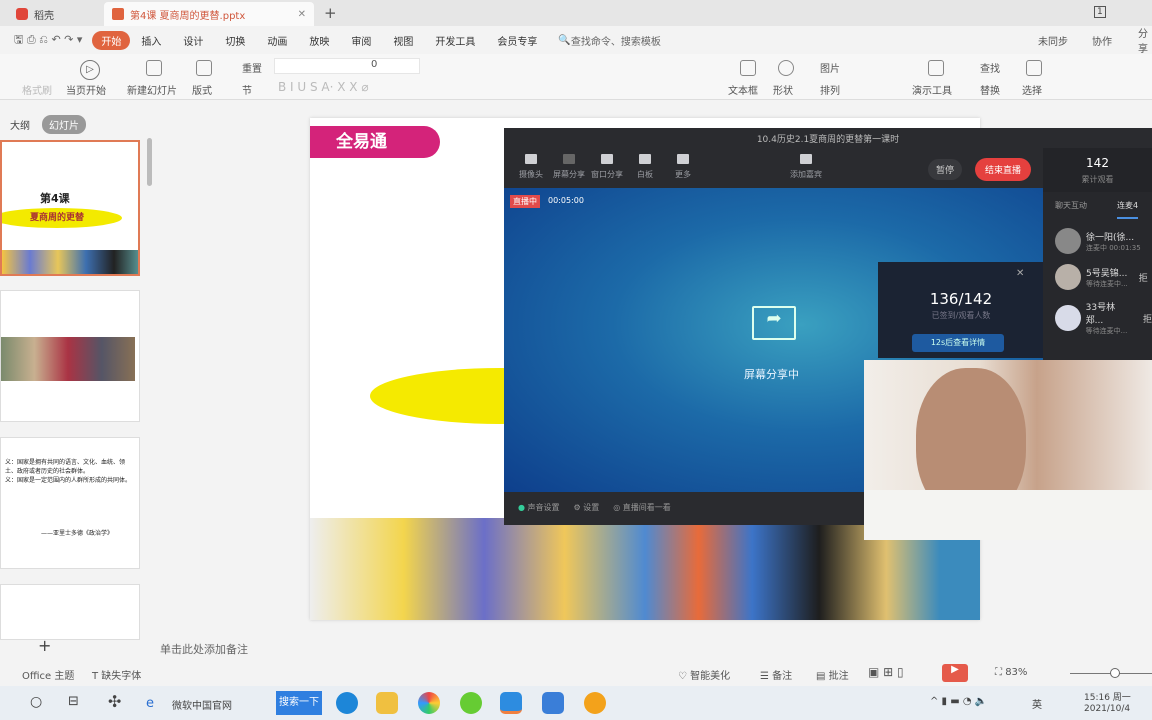  Describe the element at coordinates (783, 89) in the screenshot. I see `shape-button: 形状` at that location.